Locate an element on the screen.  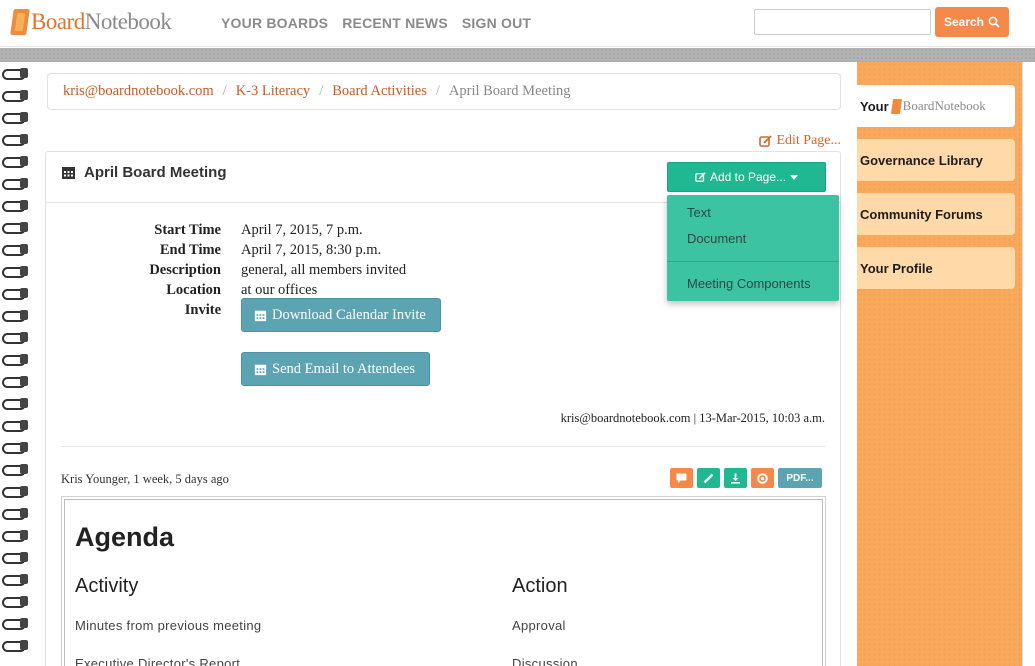
panel-title-text: April Board Meeting is located at coordinates (155, 172).